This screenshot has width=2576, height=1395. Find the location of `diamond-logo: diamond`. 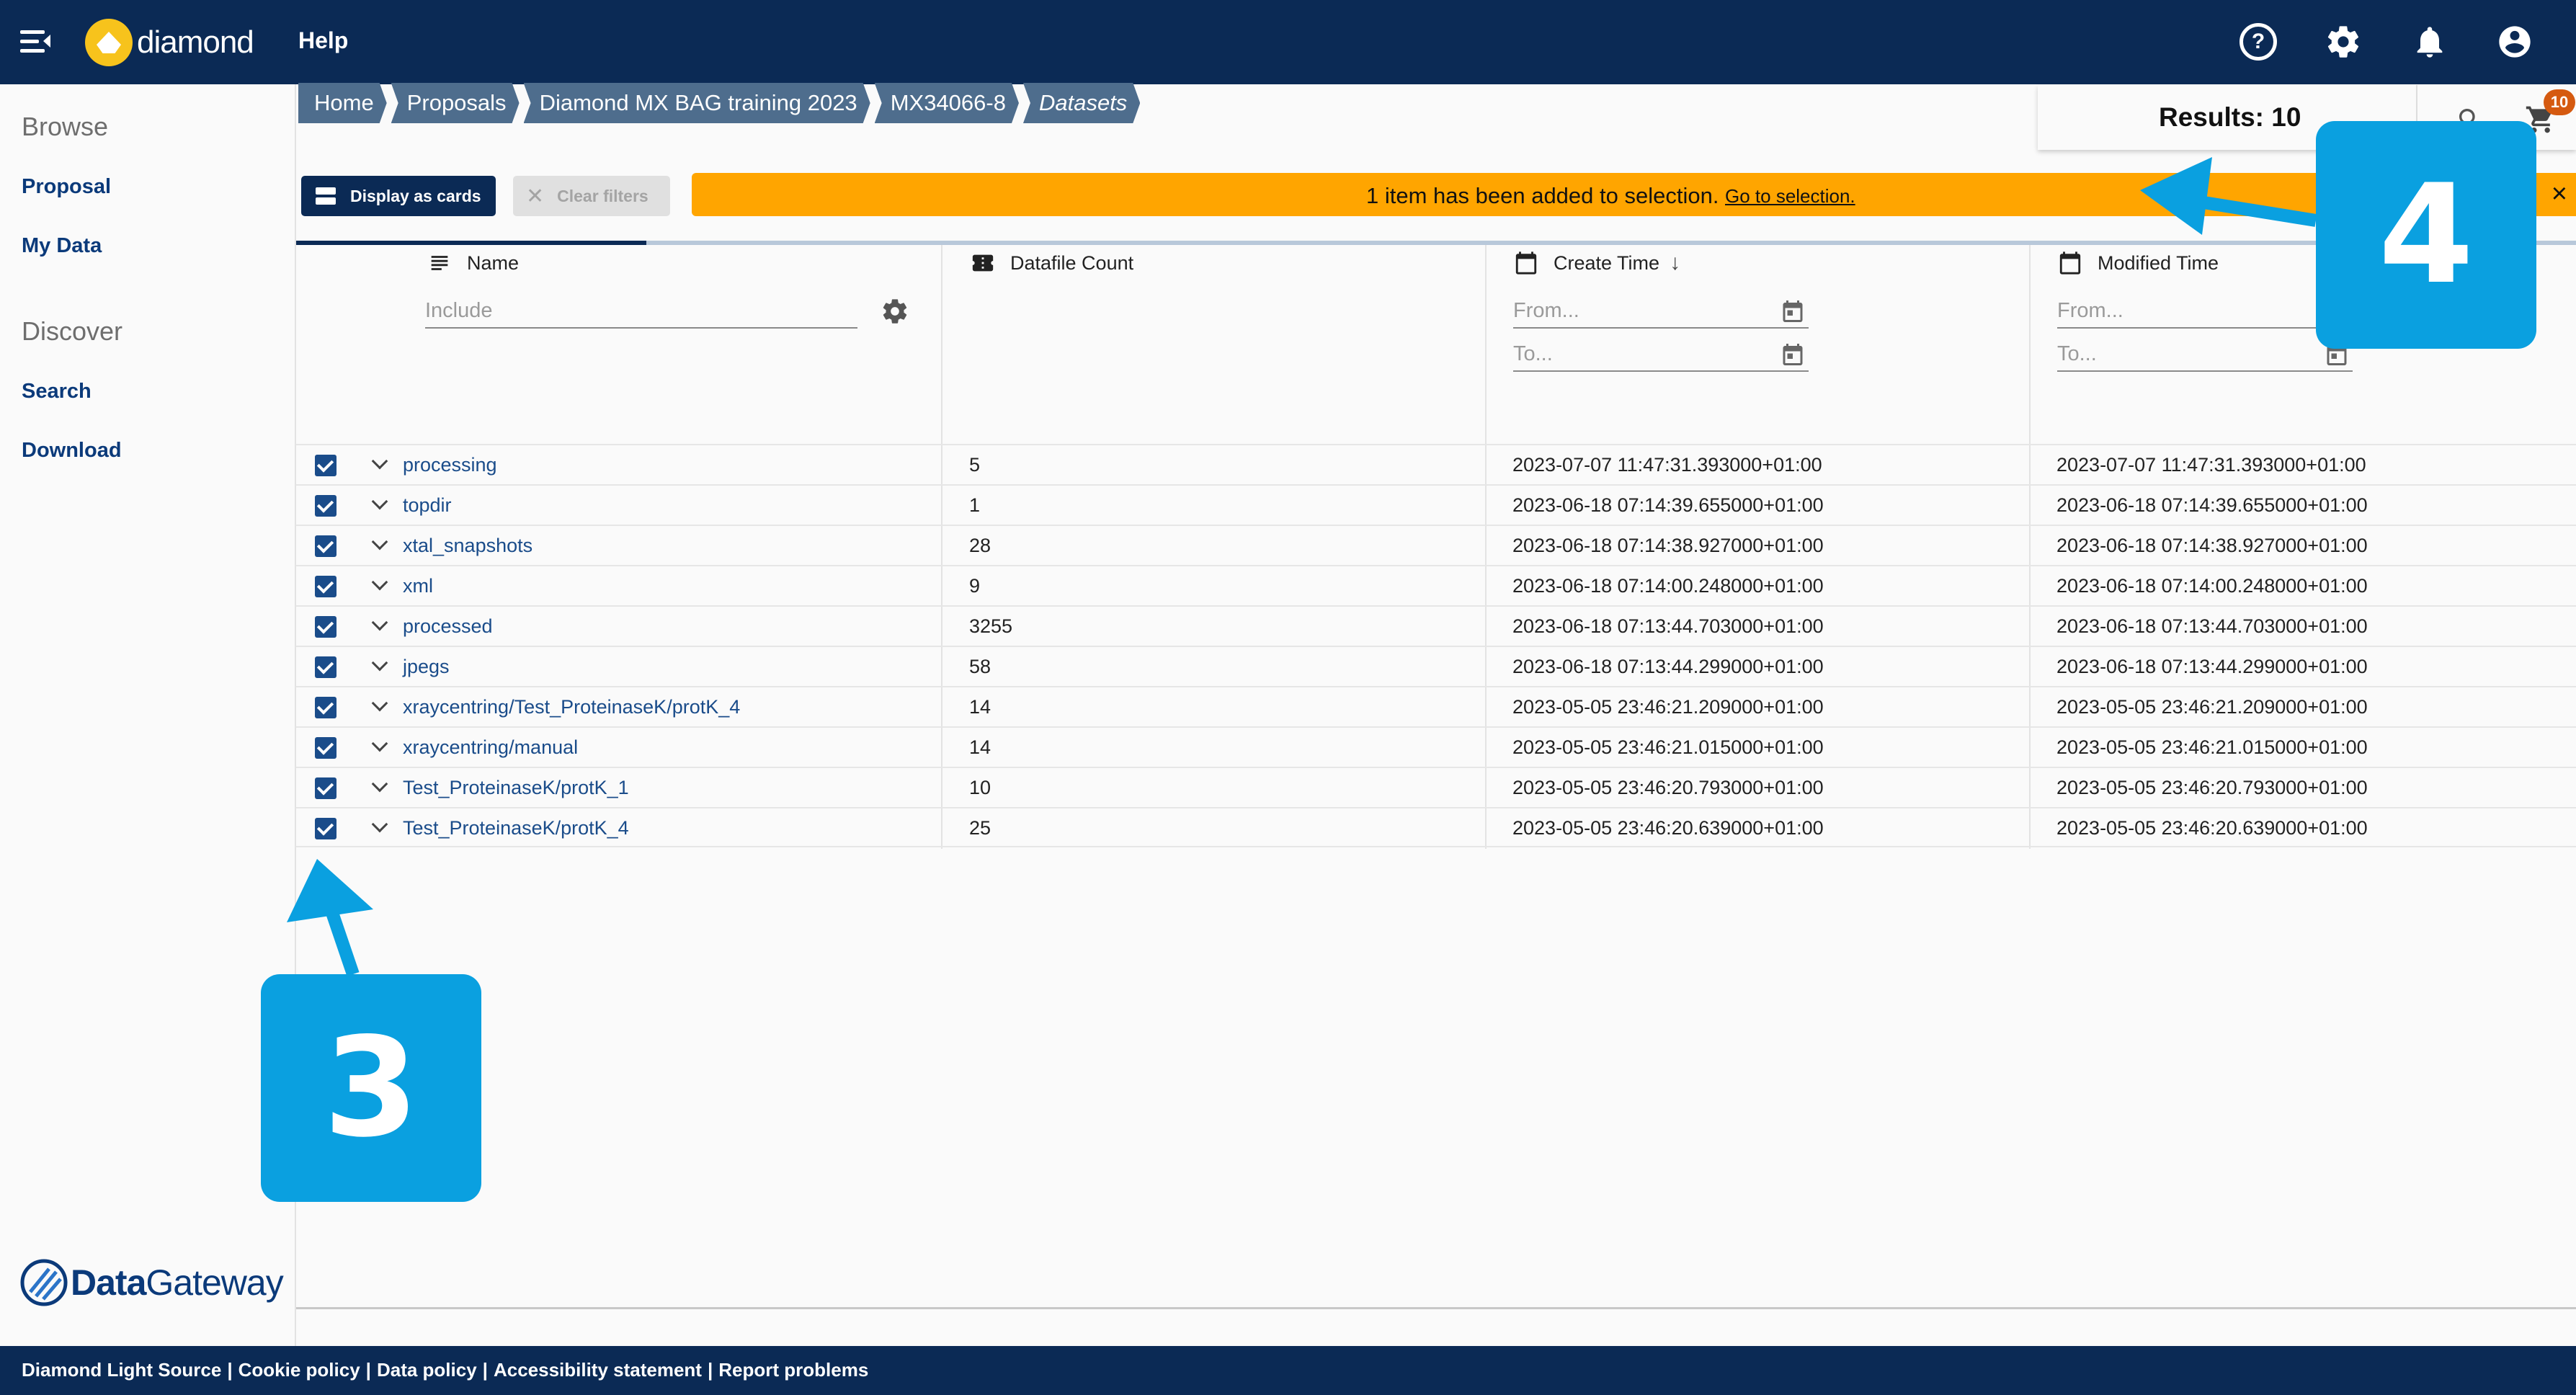

diamond-logo: diamond is located at coordinates (169, 42).